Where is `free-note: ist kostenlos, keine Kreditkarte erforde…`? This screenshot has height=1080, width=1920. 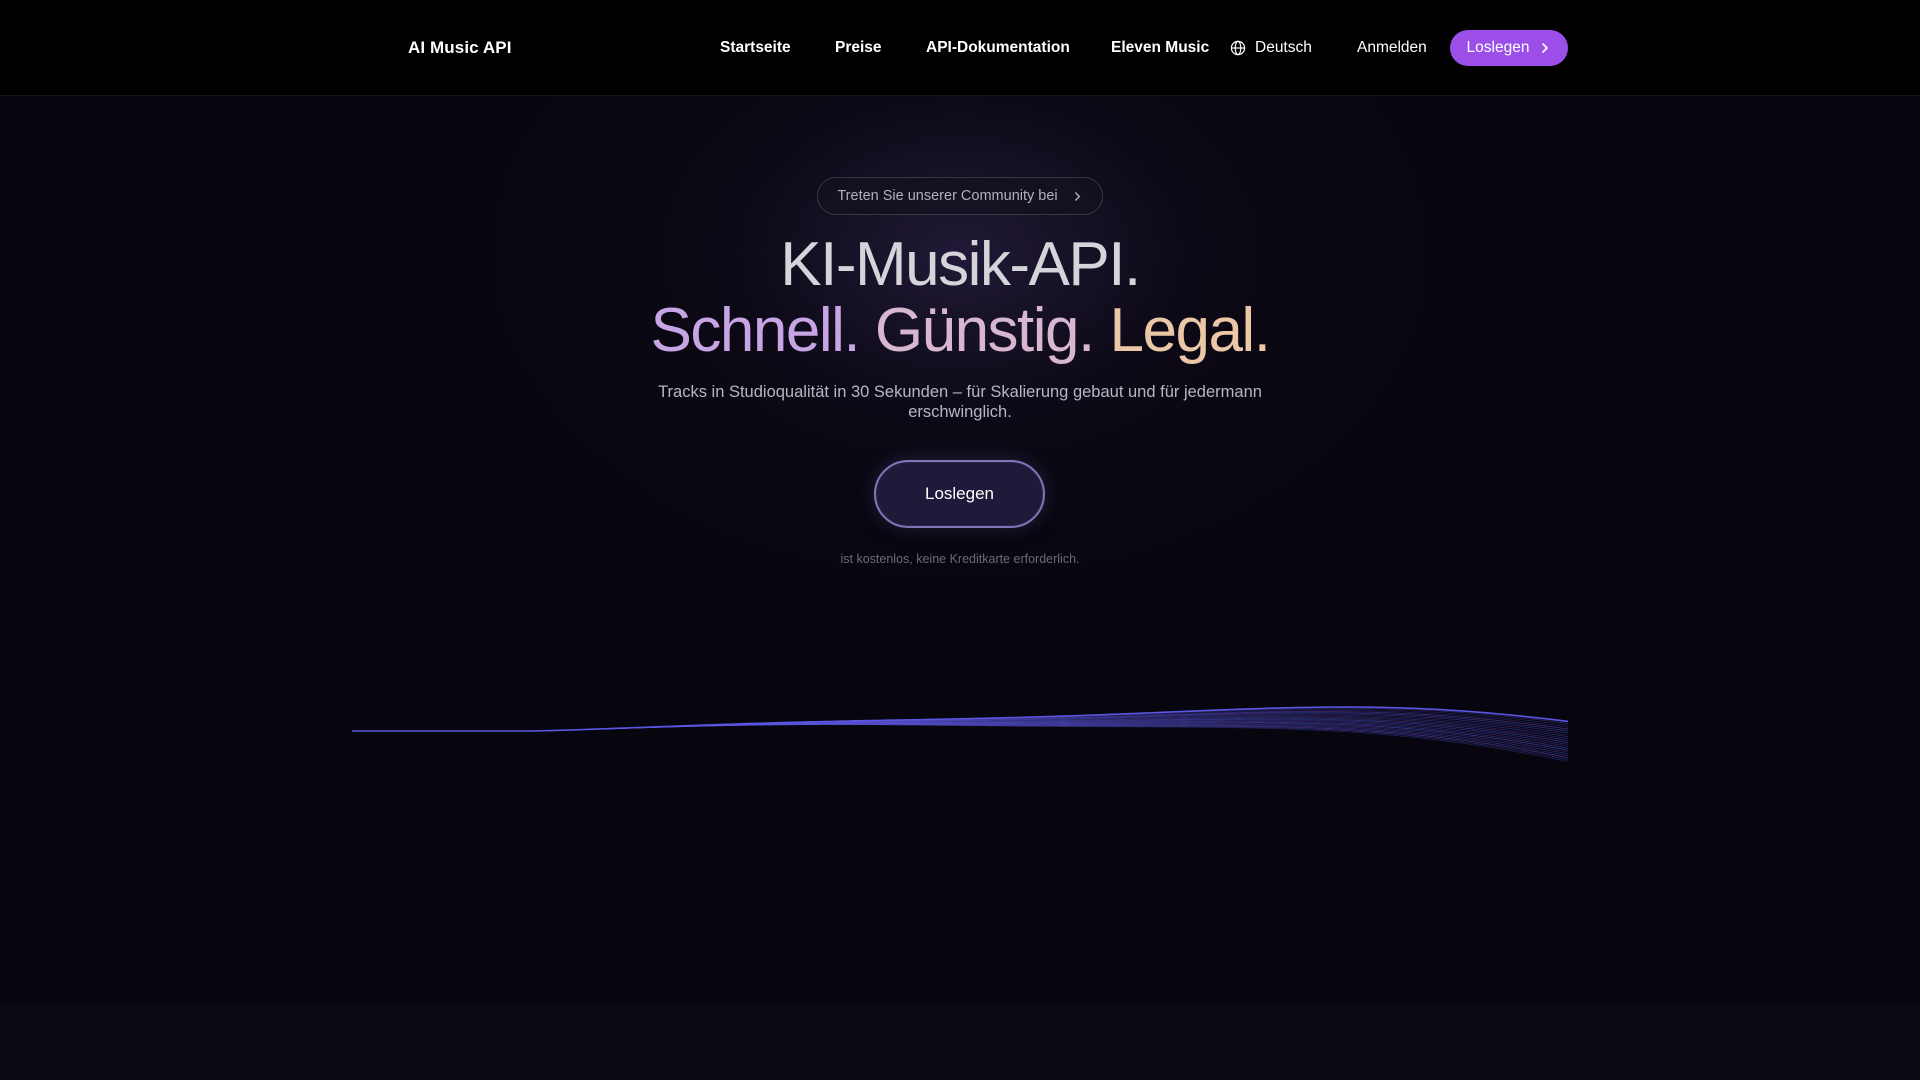 free-note: ist kostenlos, keine Kreditkarte erforde… is located at coordinates (960, 559).